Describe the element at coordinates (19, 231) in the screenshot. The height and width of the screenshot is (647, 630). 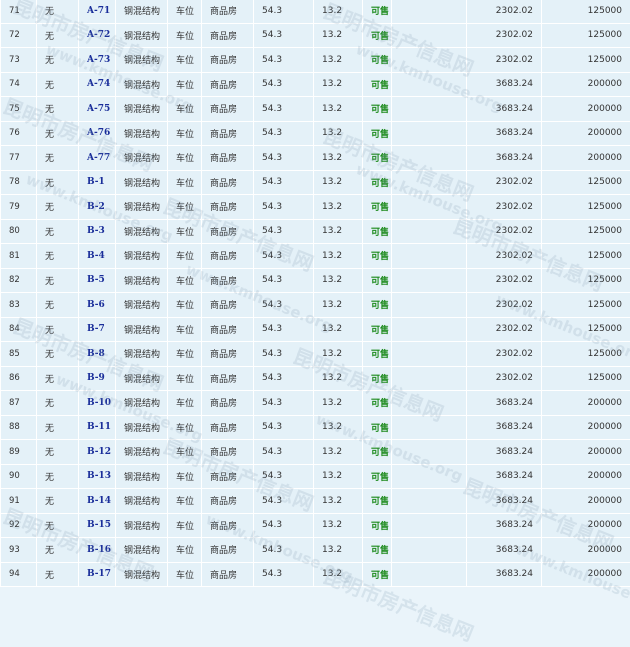
I see `row-number-cell: 80` at that location.